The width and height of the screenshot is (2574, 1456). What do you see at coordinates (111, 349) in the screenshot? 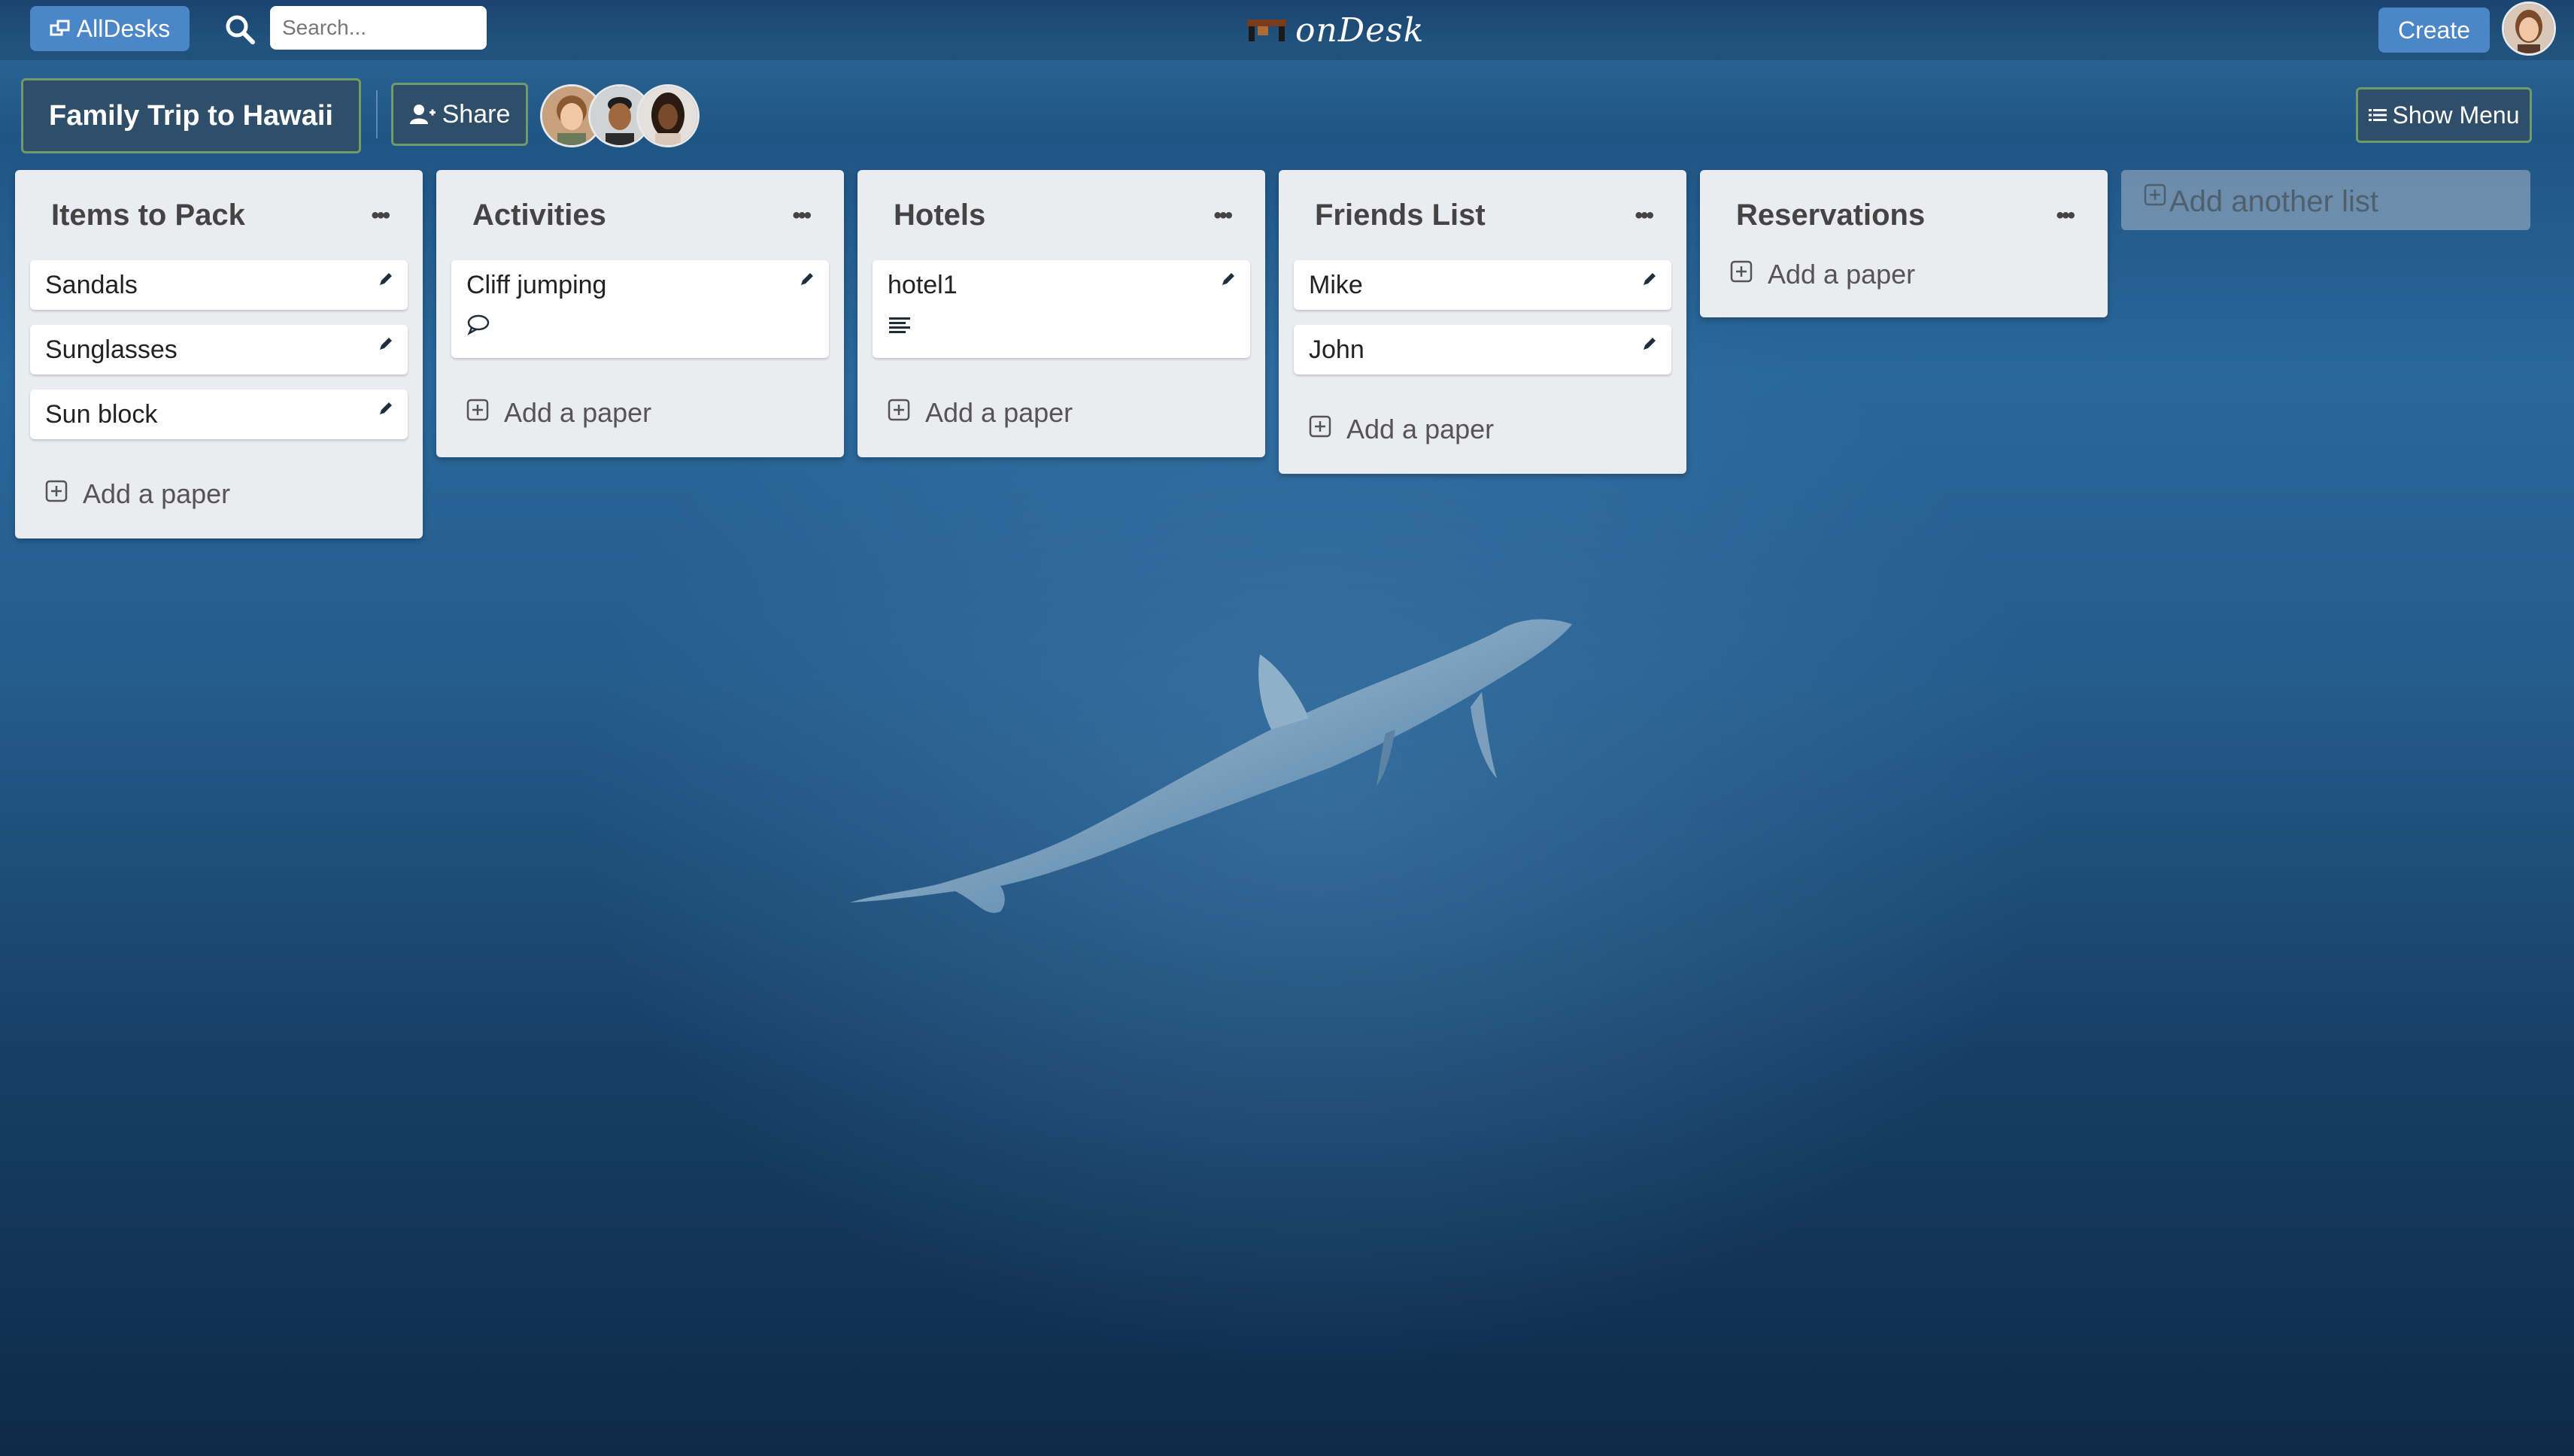
I see `card-title: Sunglasses` at bounding box center [111, 349].